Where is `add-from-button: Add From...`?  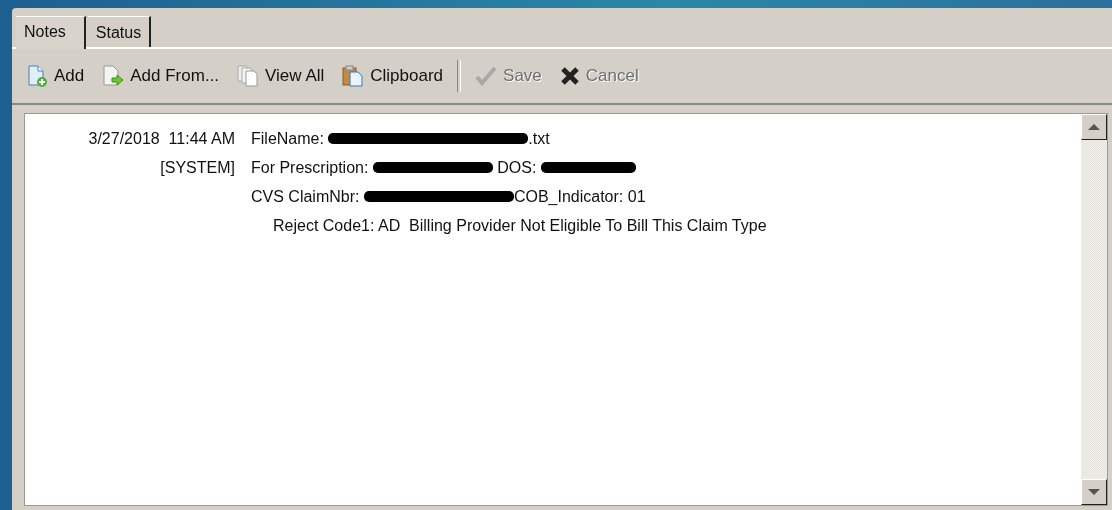 add-from-button: Add From... is located at coordinates (161, 76).